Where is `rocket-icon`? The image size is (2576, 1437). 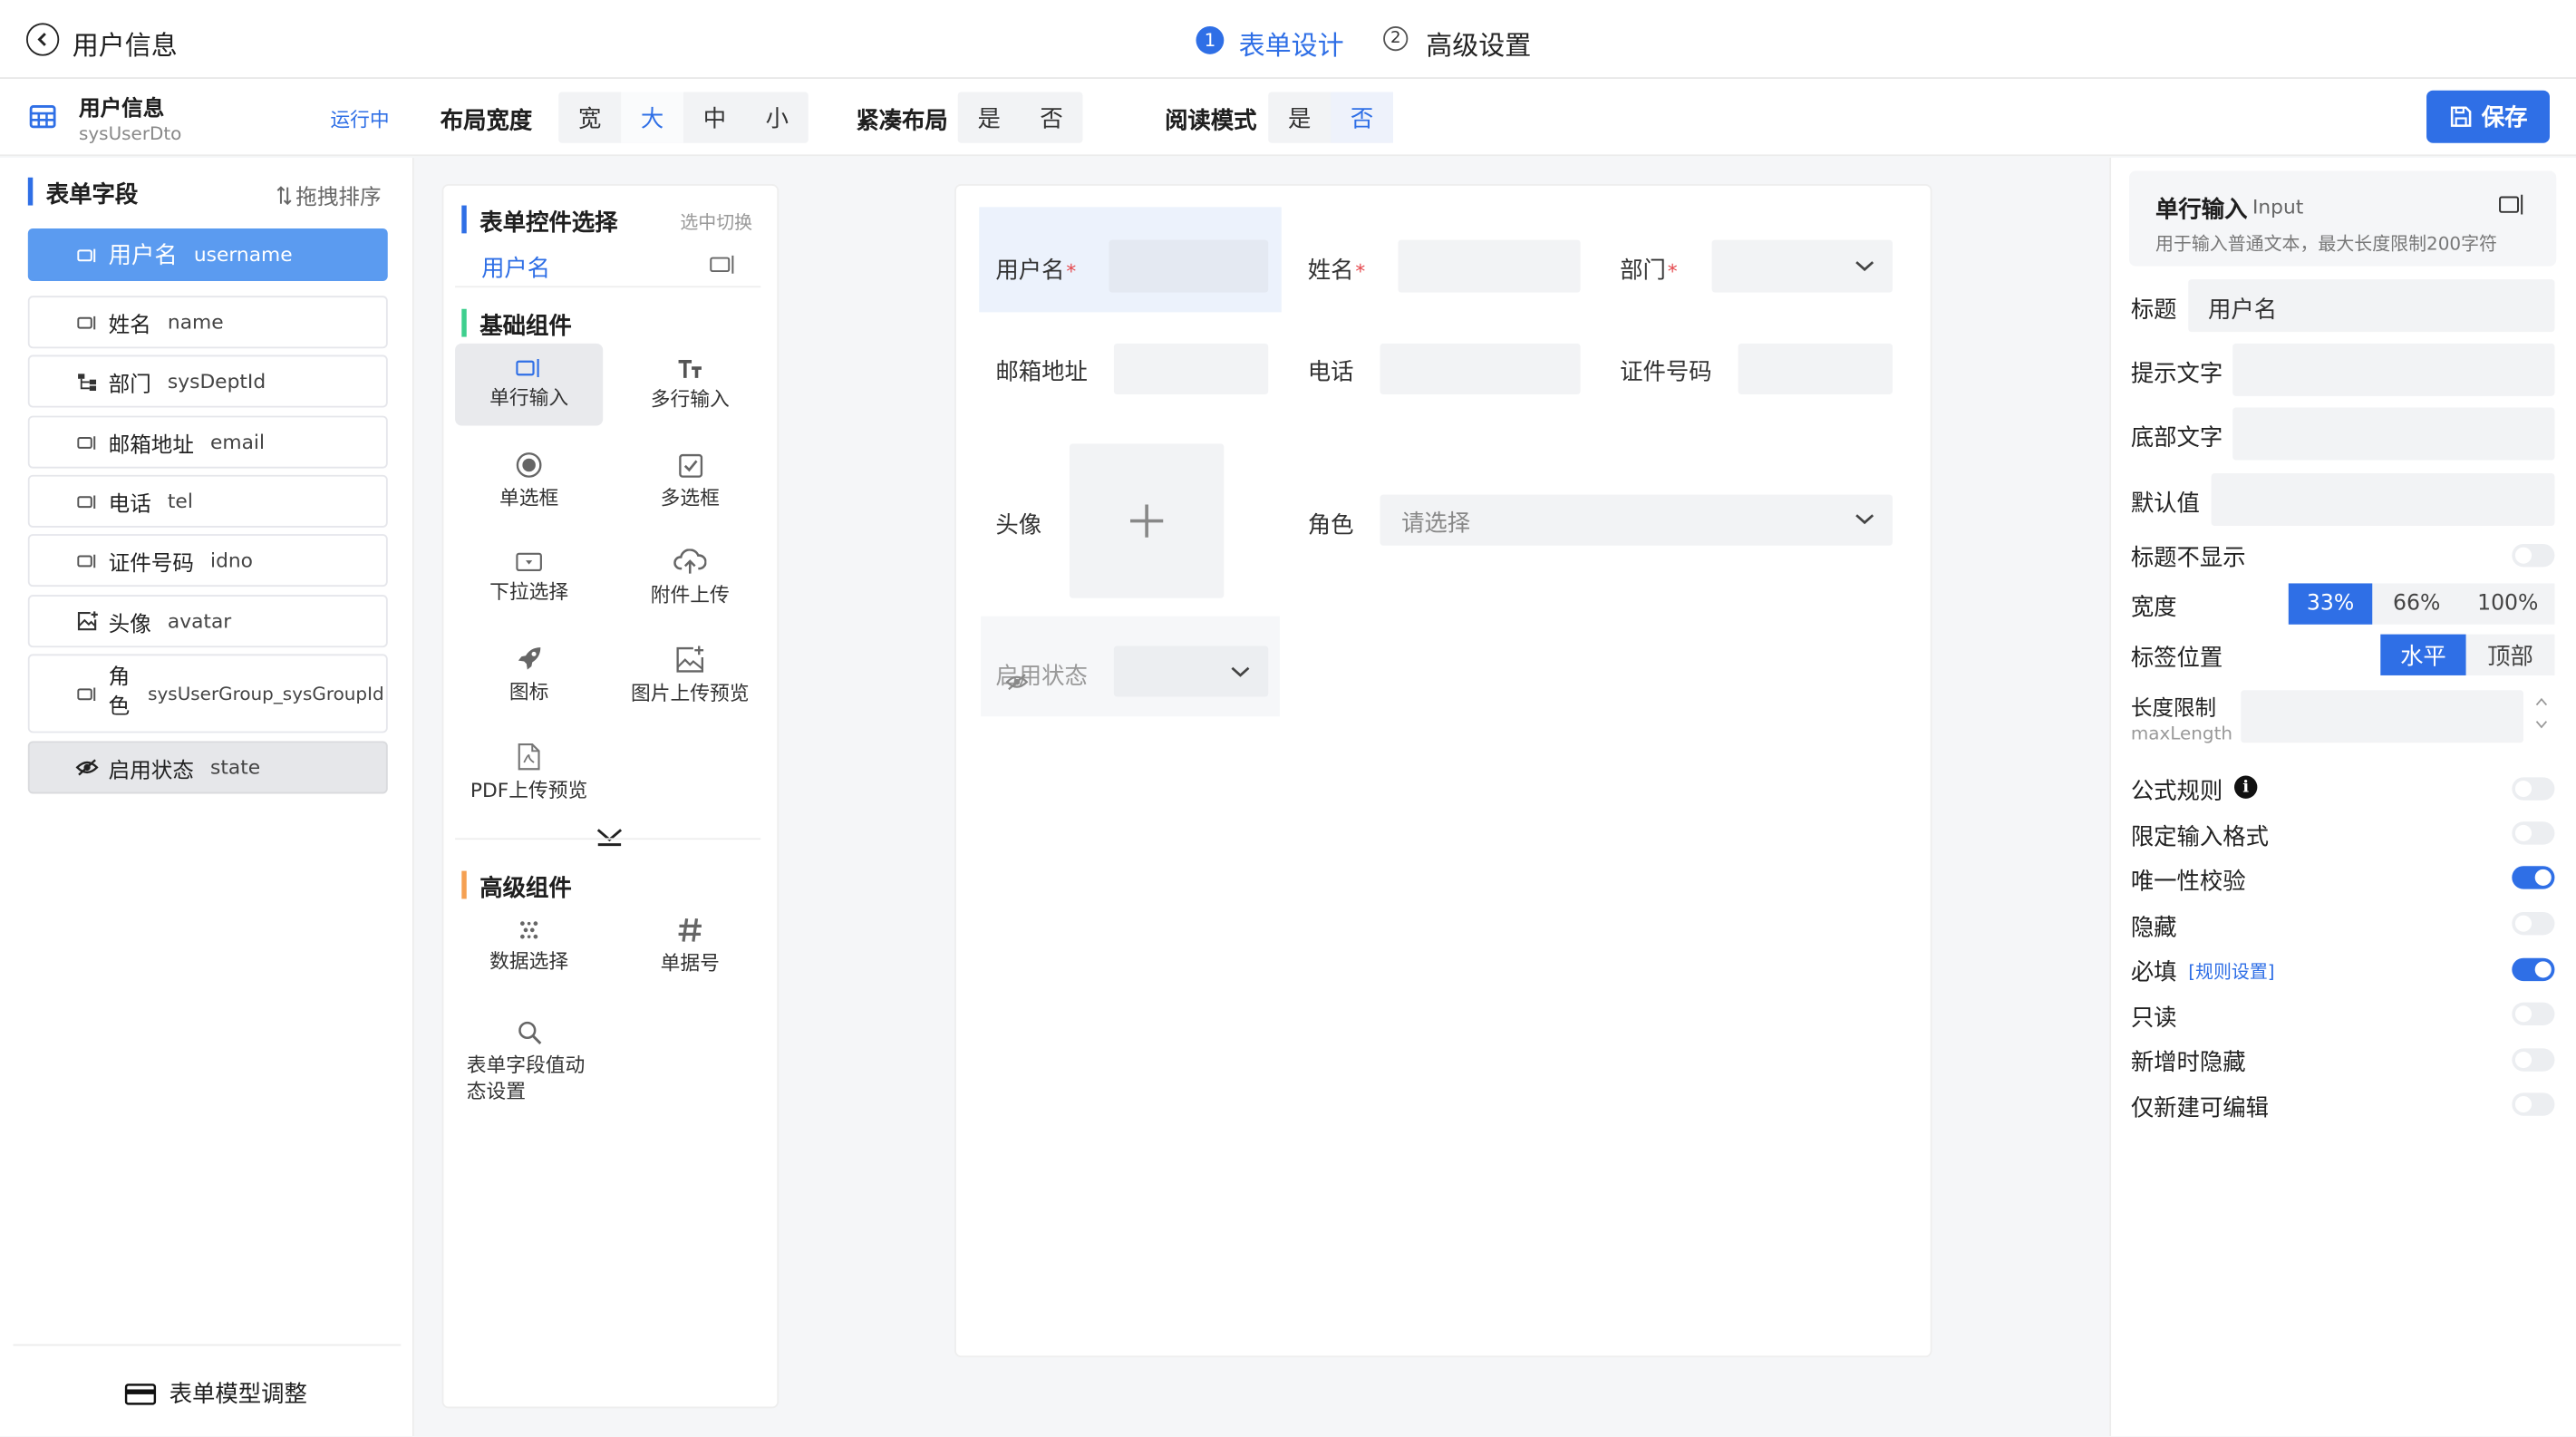 rocket-icon is located at coordinates (529, 659).